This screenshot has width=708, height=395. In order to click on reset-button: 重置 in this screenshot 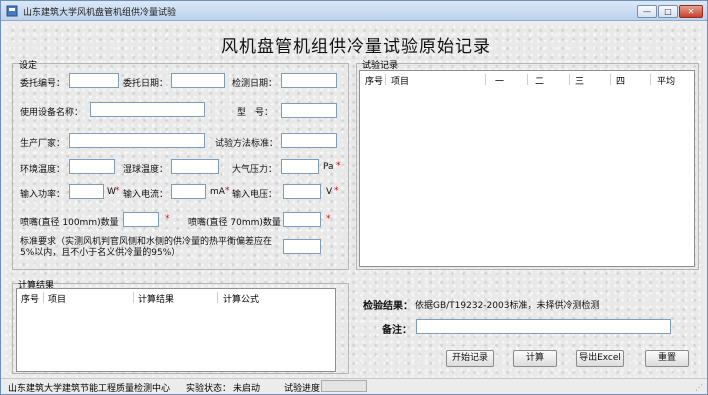, I will do `click(667, 358)`.